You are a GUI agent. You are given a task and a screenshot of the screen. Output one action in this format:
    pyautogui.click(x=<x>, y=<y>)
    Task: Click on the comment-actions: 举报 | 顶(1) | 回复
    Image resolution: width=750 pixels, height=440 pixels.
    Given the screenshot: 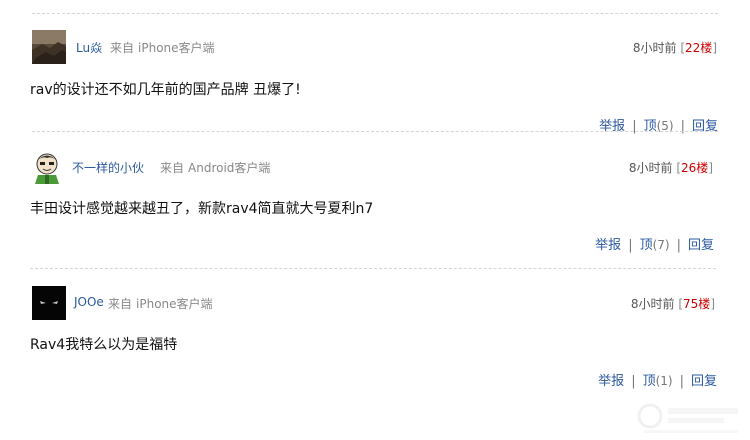 What is the action you would take?
    pyautogui.click(x=657, y=381)
    